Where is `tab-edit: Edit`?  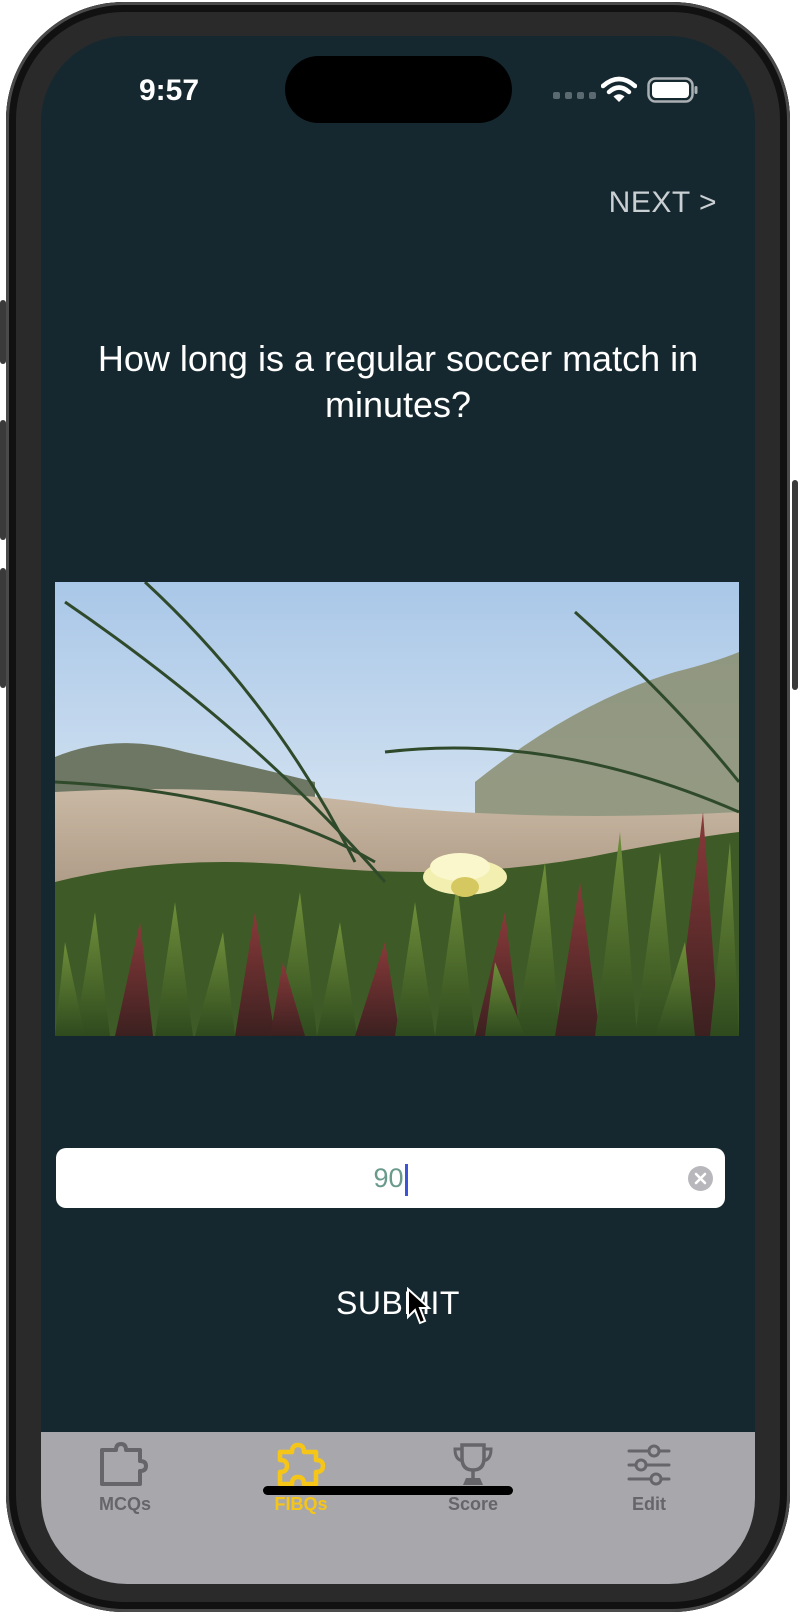 tab-edit: Edit is located at coordinates (649, 1478).